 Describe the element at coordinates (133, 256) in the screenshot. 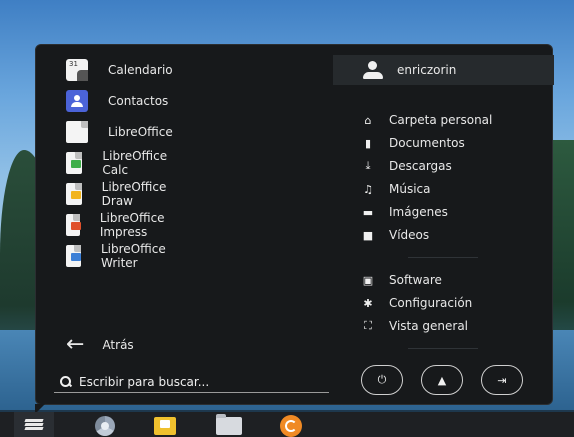

I see `app-label: LibreOffice Writer` at that location.